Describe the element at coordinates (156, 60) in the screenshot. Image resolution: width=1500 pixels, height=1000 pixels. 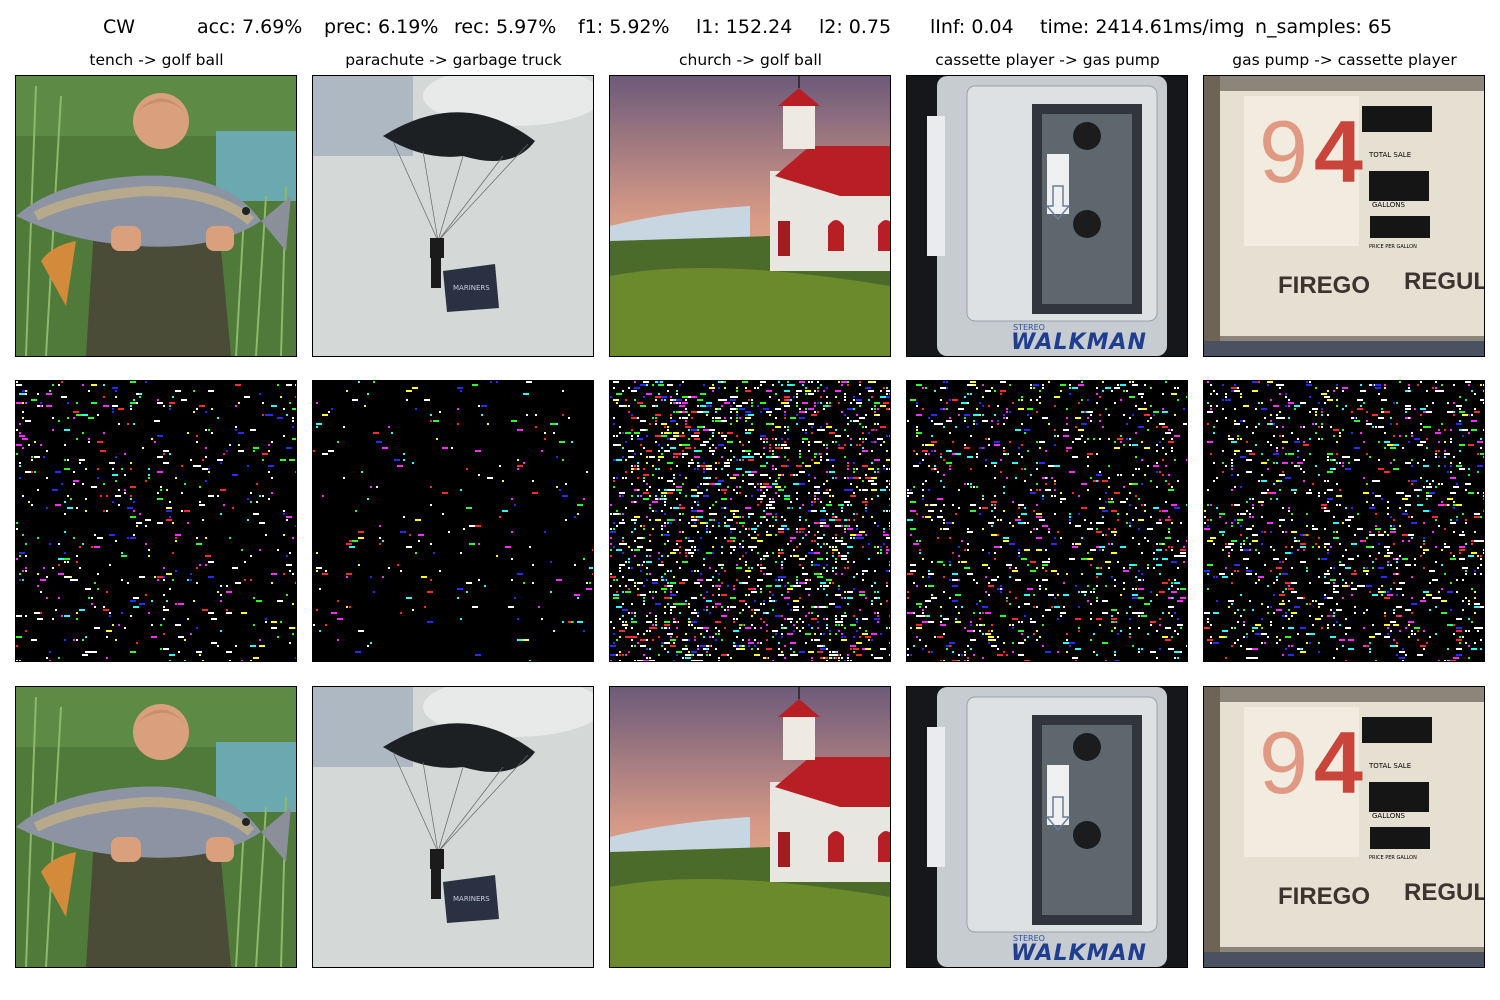
I see `column-title-1: tench -> golf ball` at that location.